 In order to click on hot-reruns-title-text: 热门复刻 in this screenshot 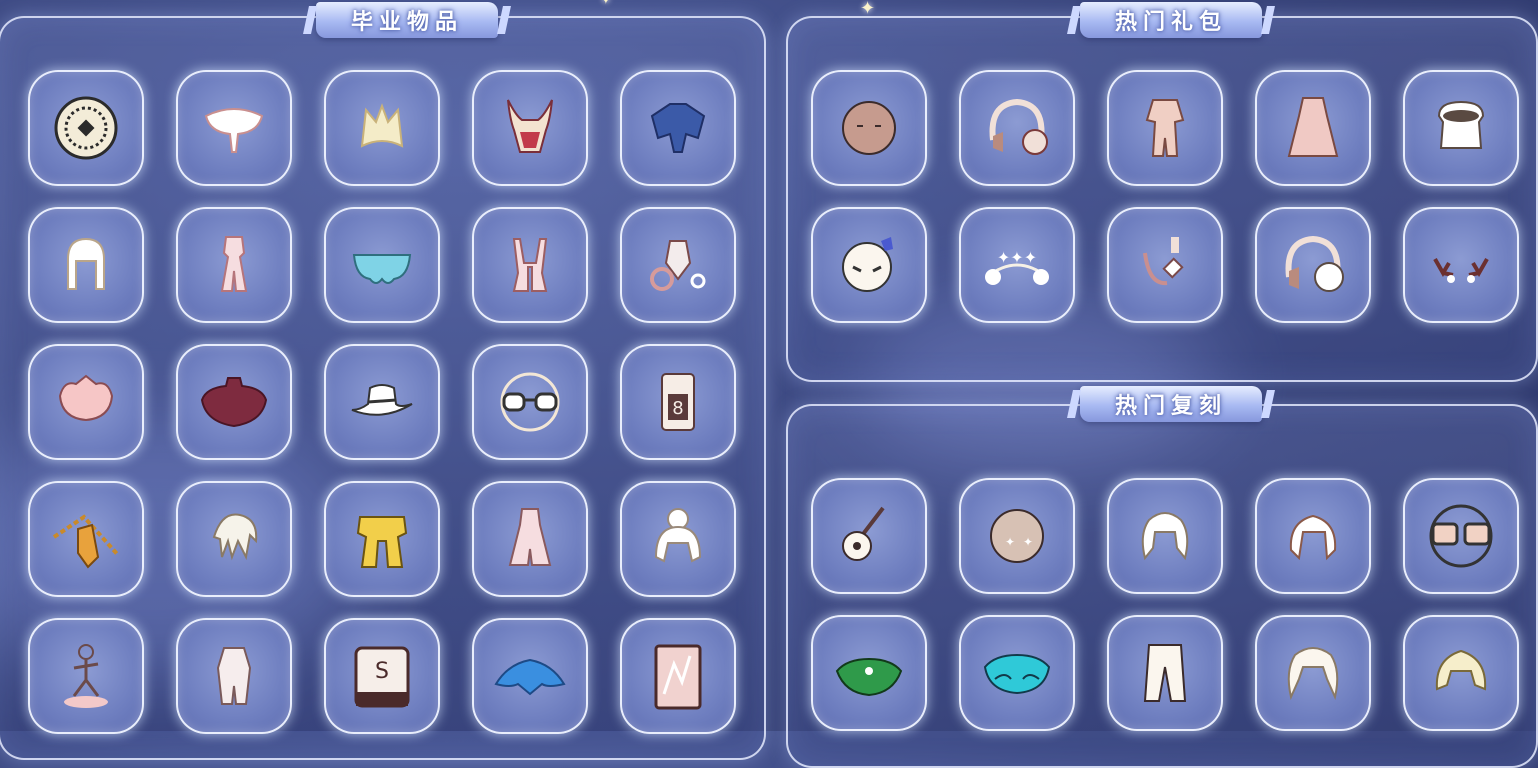, I will do `click(1170, 406)`.